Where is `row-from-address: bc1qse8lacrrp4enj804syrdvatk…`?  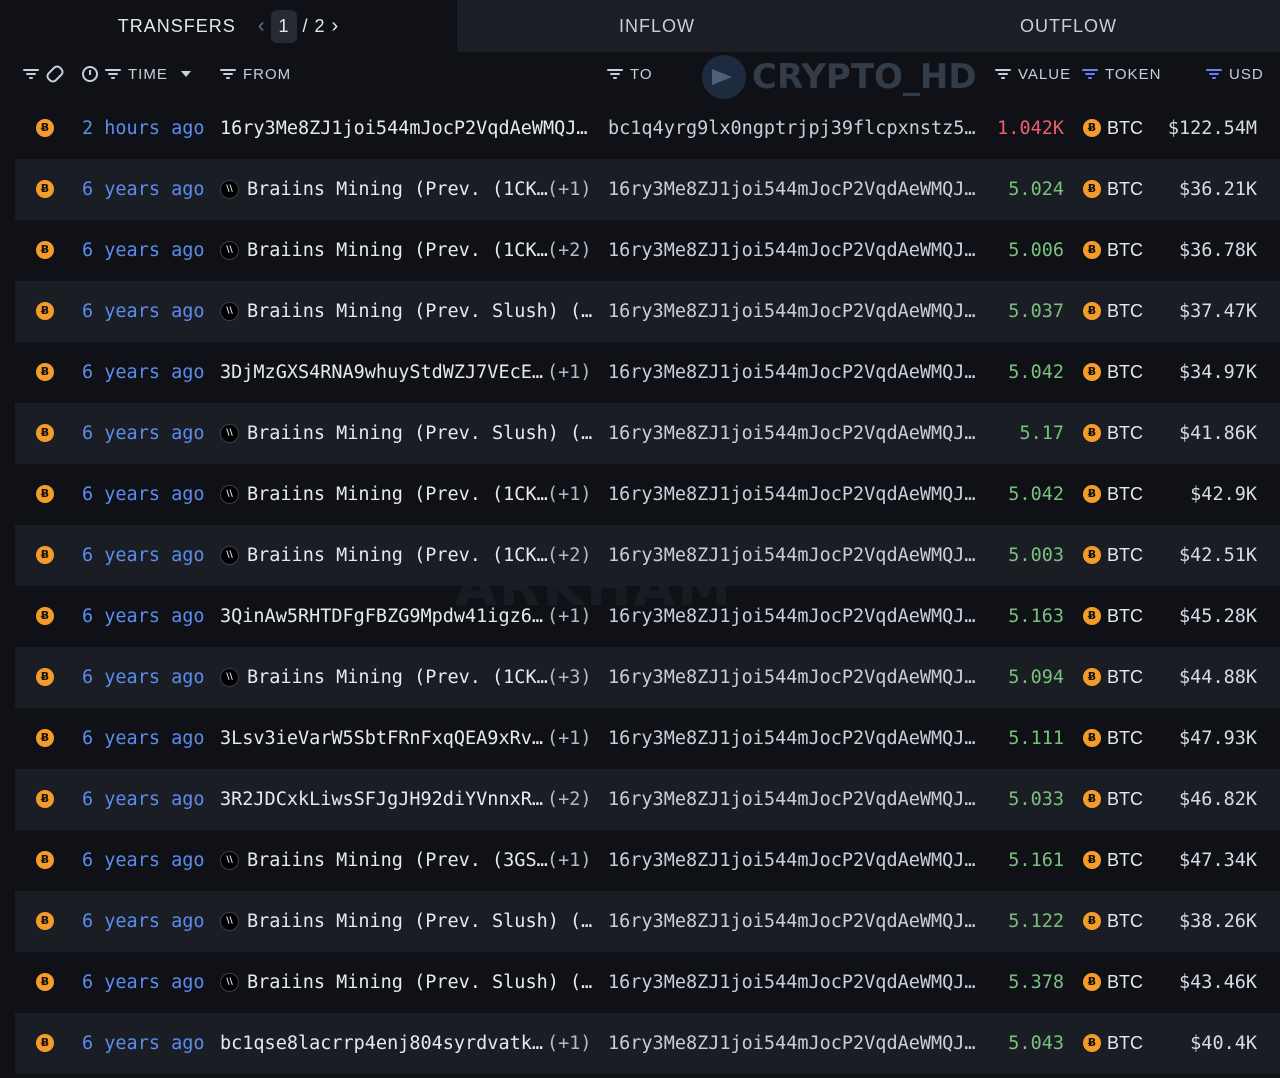 row-from-address: bc1qse8lacrrp4enj804syrdvatk… is located at coordinates (381, 1043).